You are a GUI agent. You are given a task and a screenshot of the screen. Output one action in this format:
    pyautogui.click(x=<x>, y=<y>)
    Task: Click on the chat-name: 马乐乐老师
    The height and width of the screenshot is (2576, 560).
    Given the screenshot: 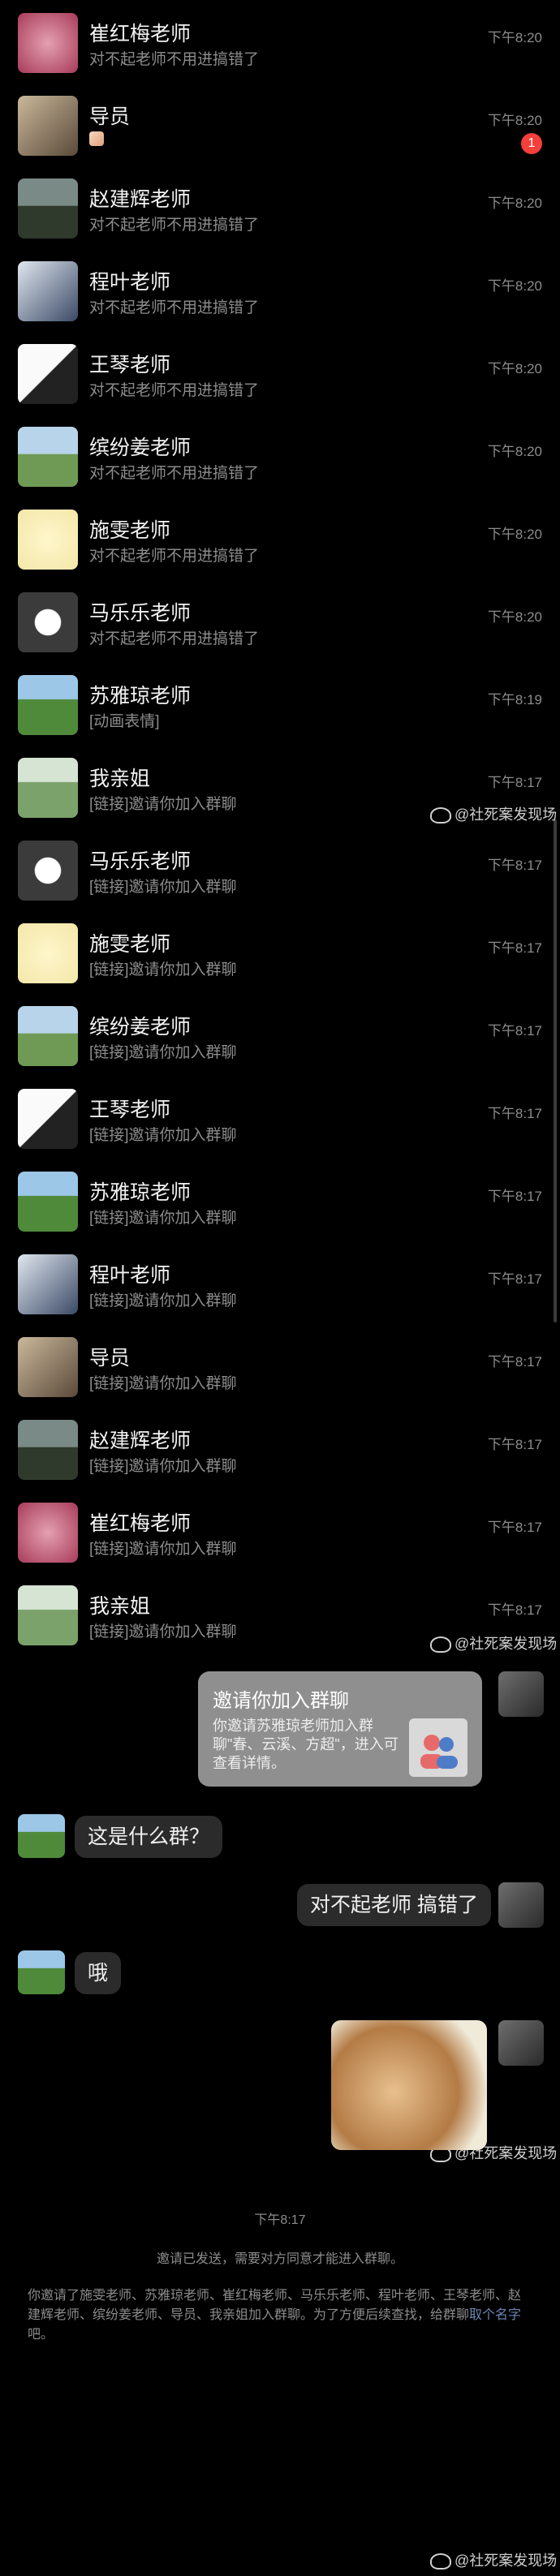 What is the action you would take?
    pyautogui.click(x=141, y=861)
    